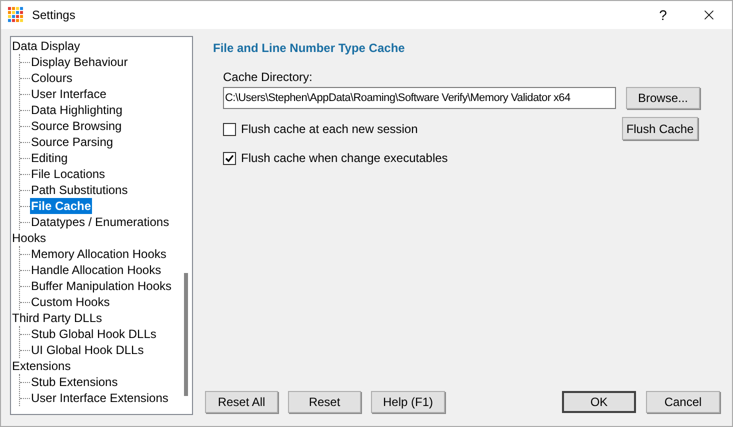 The width and height of the screenshot is (733, 427). I want to click on tree-item: Stub Extensions, so click(74, 382).